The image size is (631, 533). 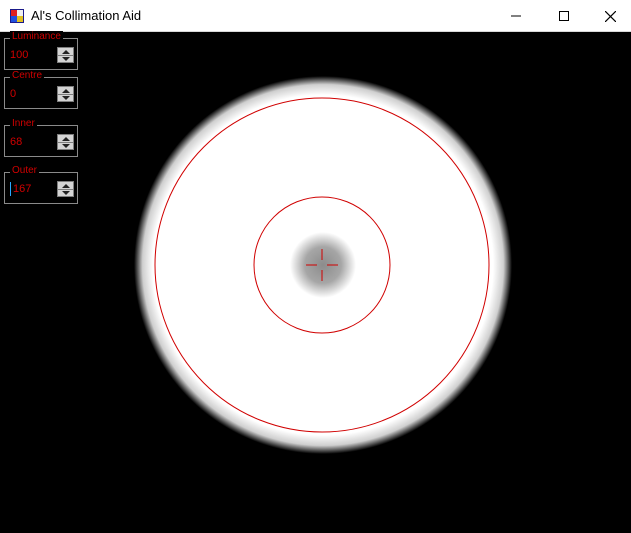 I want to click on inner-decrement-button, so click(x=65, y=145).